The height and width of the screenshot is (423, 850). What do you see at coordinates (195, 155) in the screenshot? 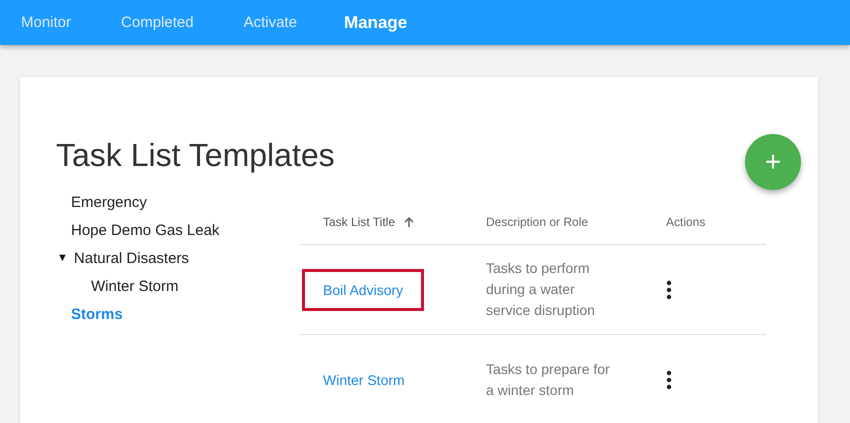
I see `page-title: Task List Templates` at bounding box center [195, 155].